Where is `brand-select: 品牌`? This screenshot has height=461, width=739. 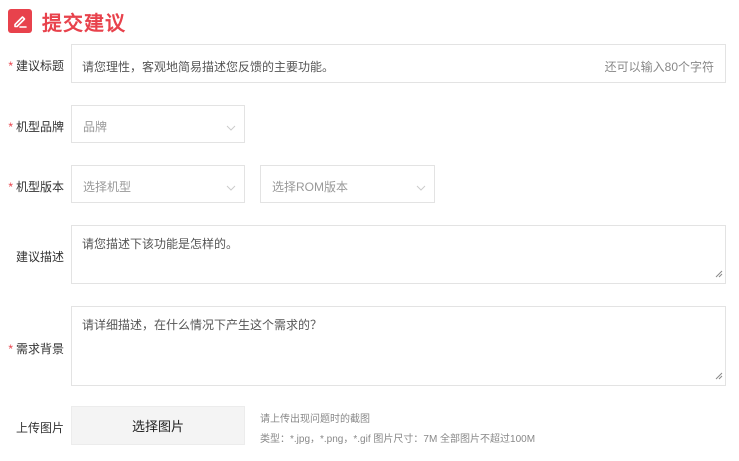 brand-select: 品牌 is located at coordinates (158, 124).